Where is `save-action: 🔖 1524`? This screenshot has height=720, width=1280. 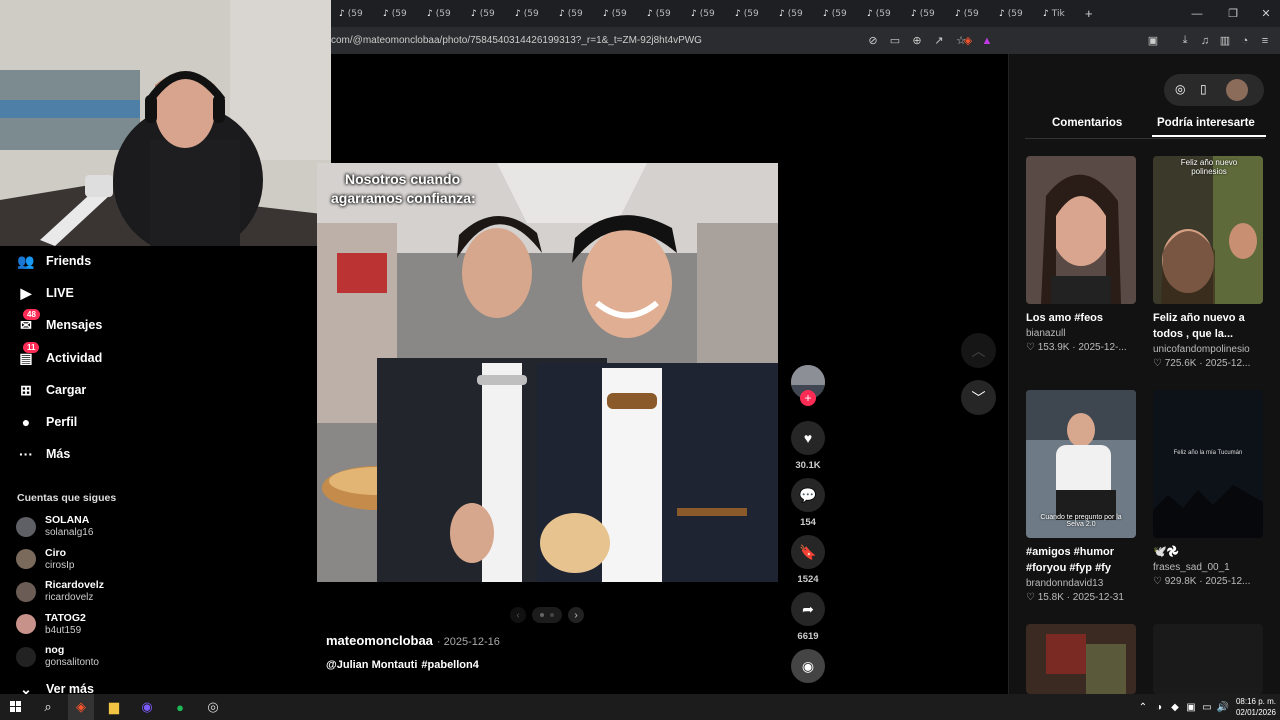 save-action: 🔖 1524 is located at coordinates (808, 560).